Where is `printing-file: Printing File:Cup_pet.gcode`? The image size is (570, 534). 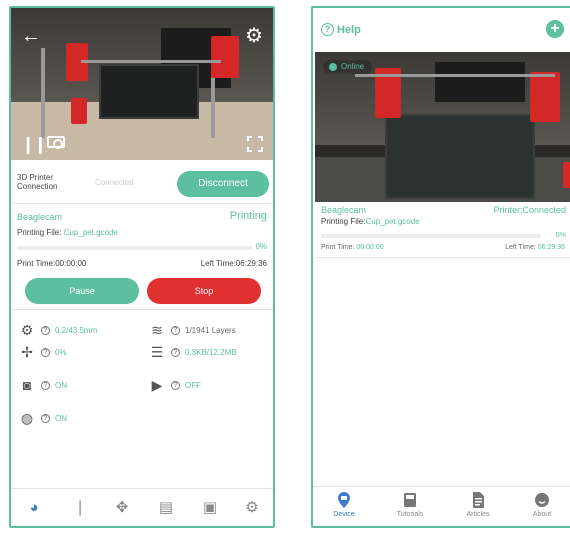 printing-file: Printing File:Cup_pet.gcode is located at coordinates (370, 221).